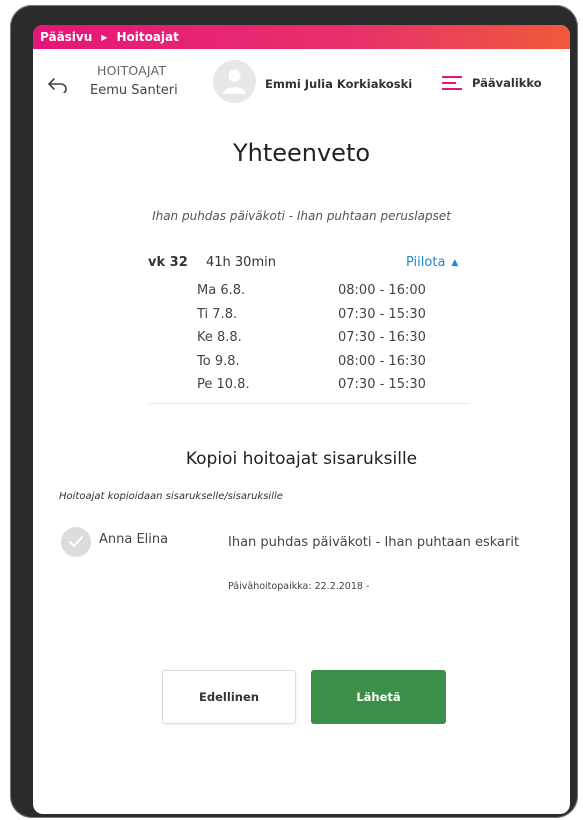  Describe the element at coordinates (382, 290) in the screenshot. I see `day-time: 08:00 - 16:00` at that location.